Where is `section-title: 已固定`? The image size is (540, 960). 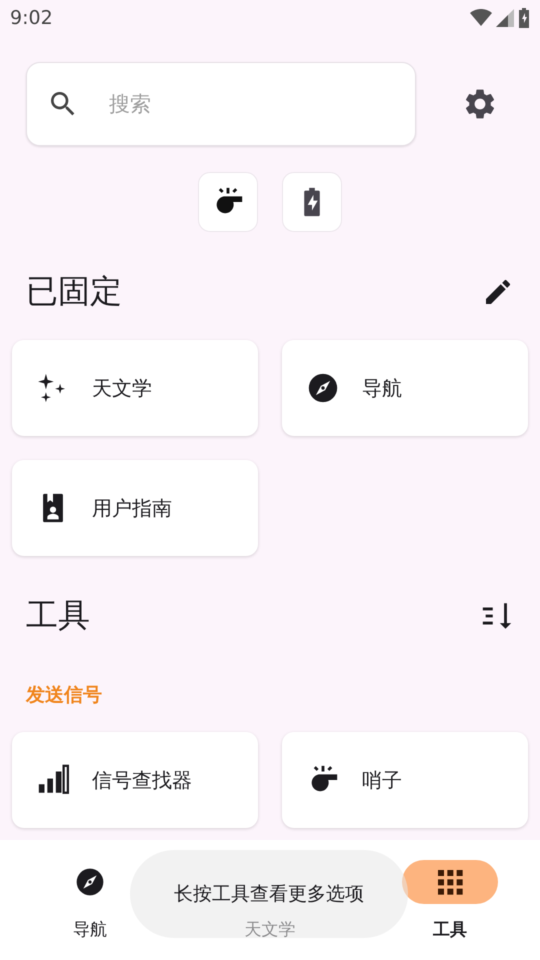
section-title: 已固定 is located at coordinates (74, 291).